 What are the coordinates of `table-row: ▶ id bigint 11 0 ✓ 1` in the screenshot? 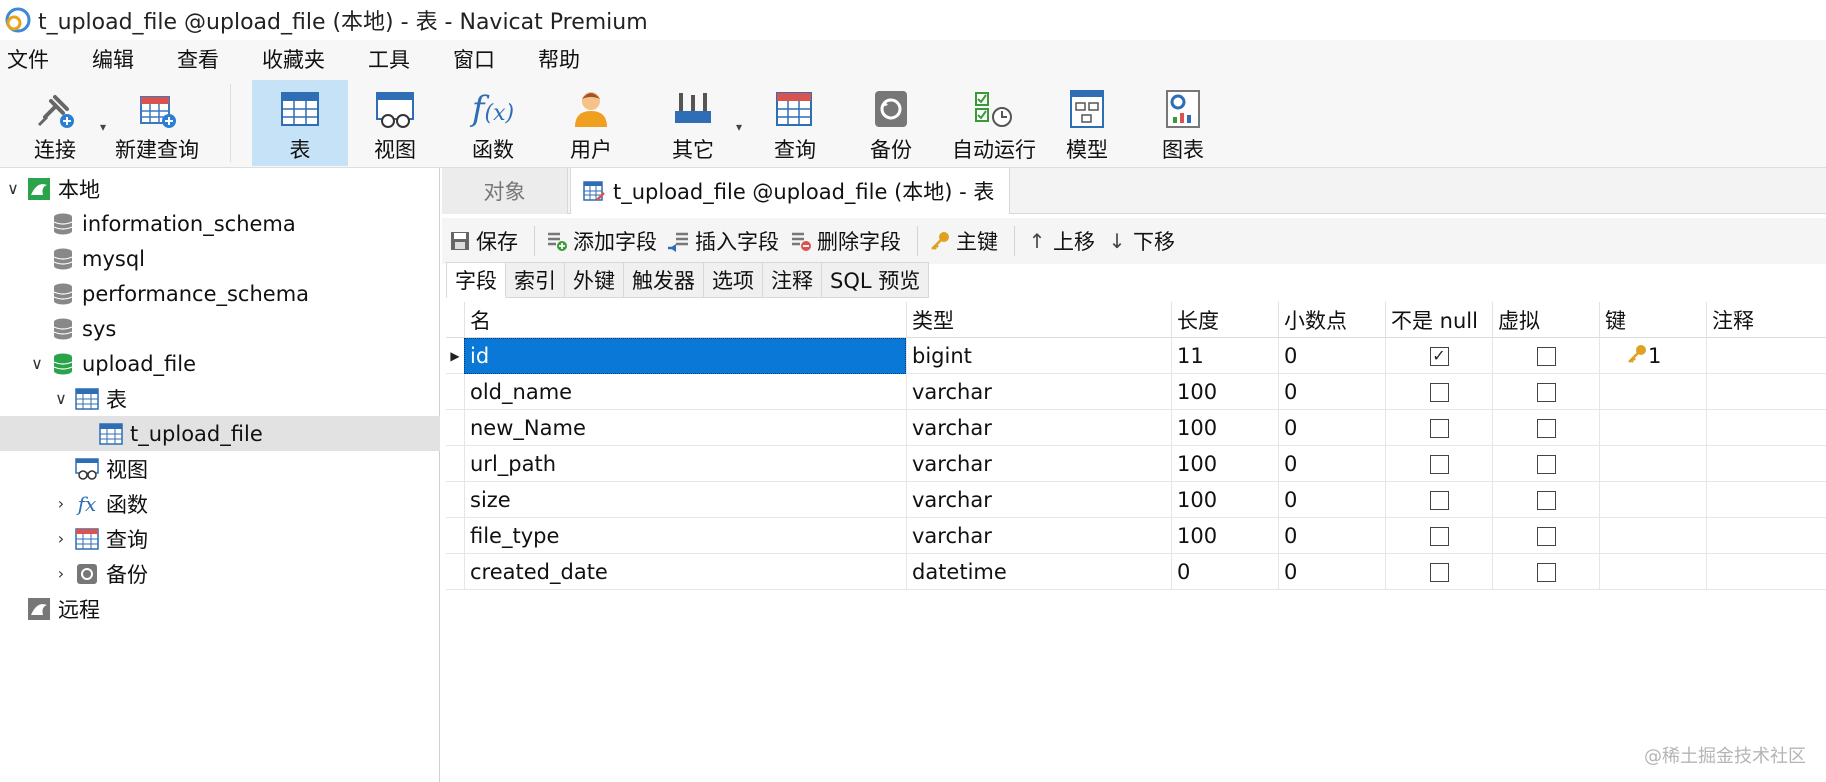 It's located at (1136, 356).